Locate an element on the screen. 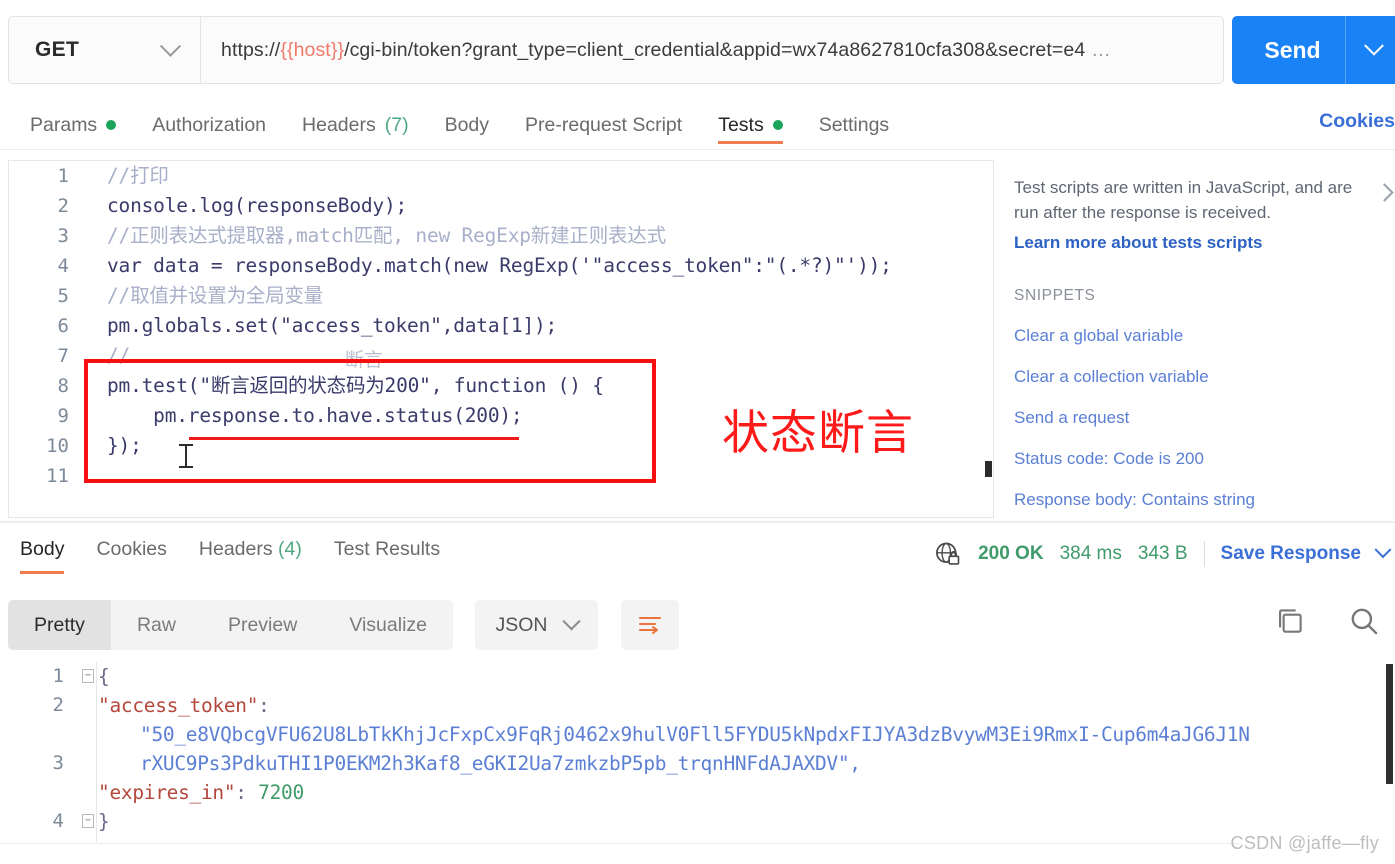  response-tab-headers: Headers (4) is located at coordinates (250, 553).